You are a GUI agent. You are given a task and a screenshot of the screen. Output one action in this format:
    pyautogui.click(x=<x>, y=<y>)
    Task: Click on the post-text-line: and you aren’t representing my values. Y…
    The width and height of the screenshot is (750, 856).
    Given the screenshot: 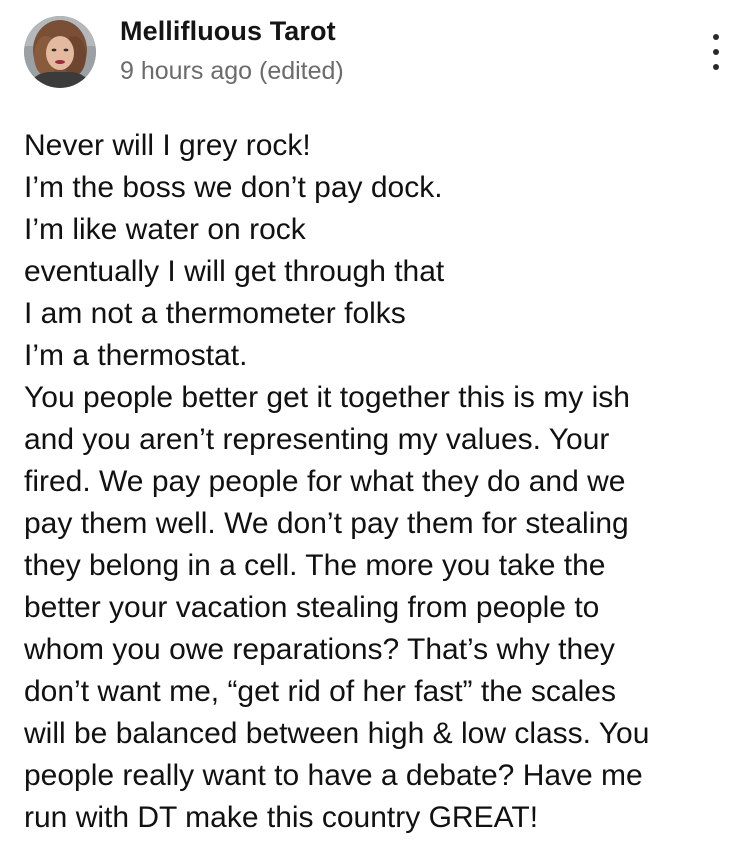 What is the action you would take?
    pyautogui.click(x=317, y=439)
    